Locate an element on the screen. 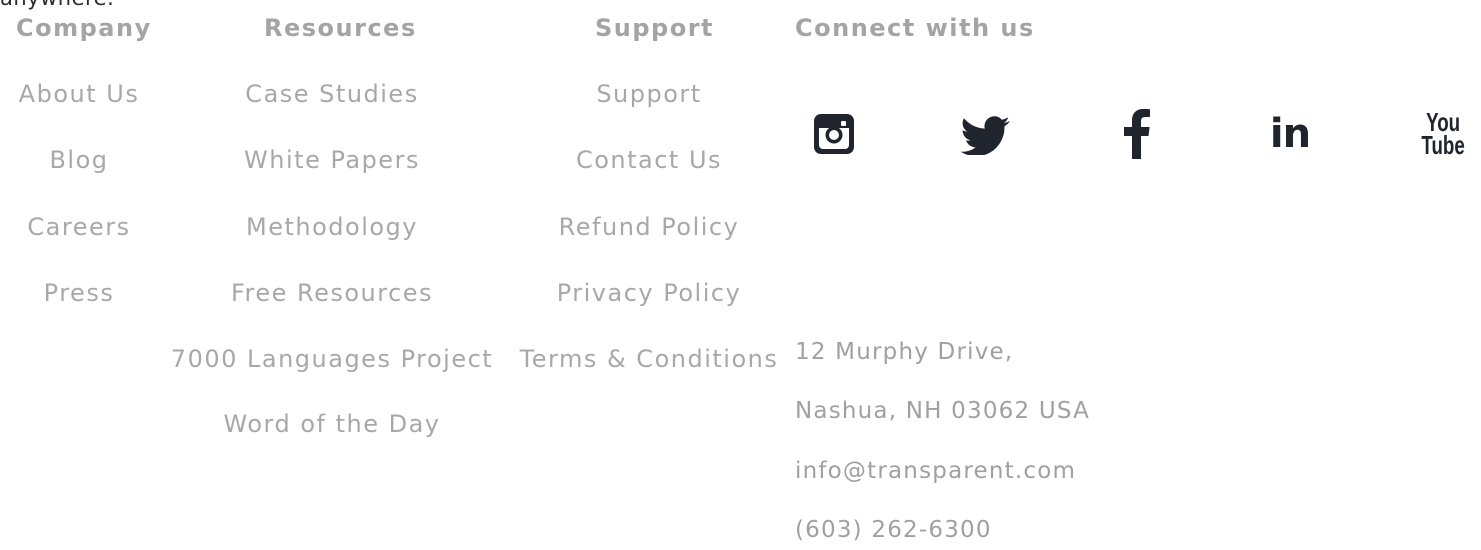 The image size is (1481, 550). email-link: info@transparent.com is located at coordinates (935, 471).